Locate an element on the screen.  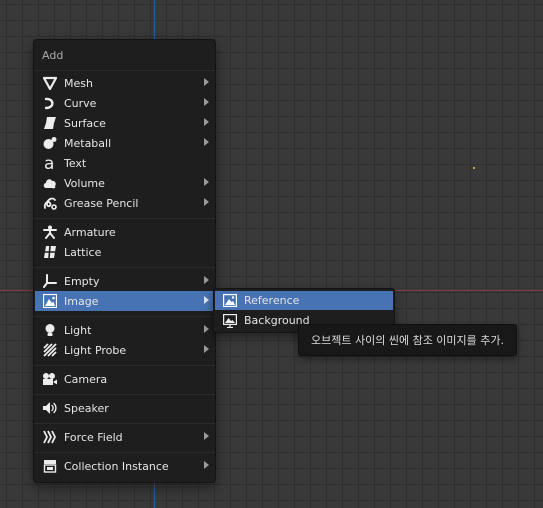
menu-item-label: Lattice is located at coordinates (83, 252).